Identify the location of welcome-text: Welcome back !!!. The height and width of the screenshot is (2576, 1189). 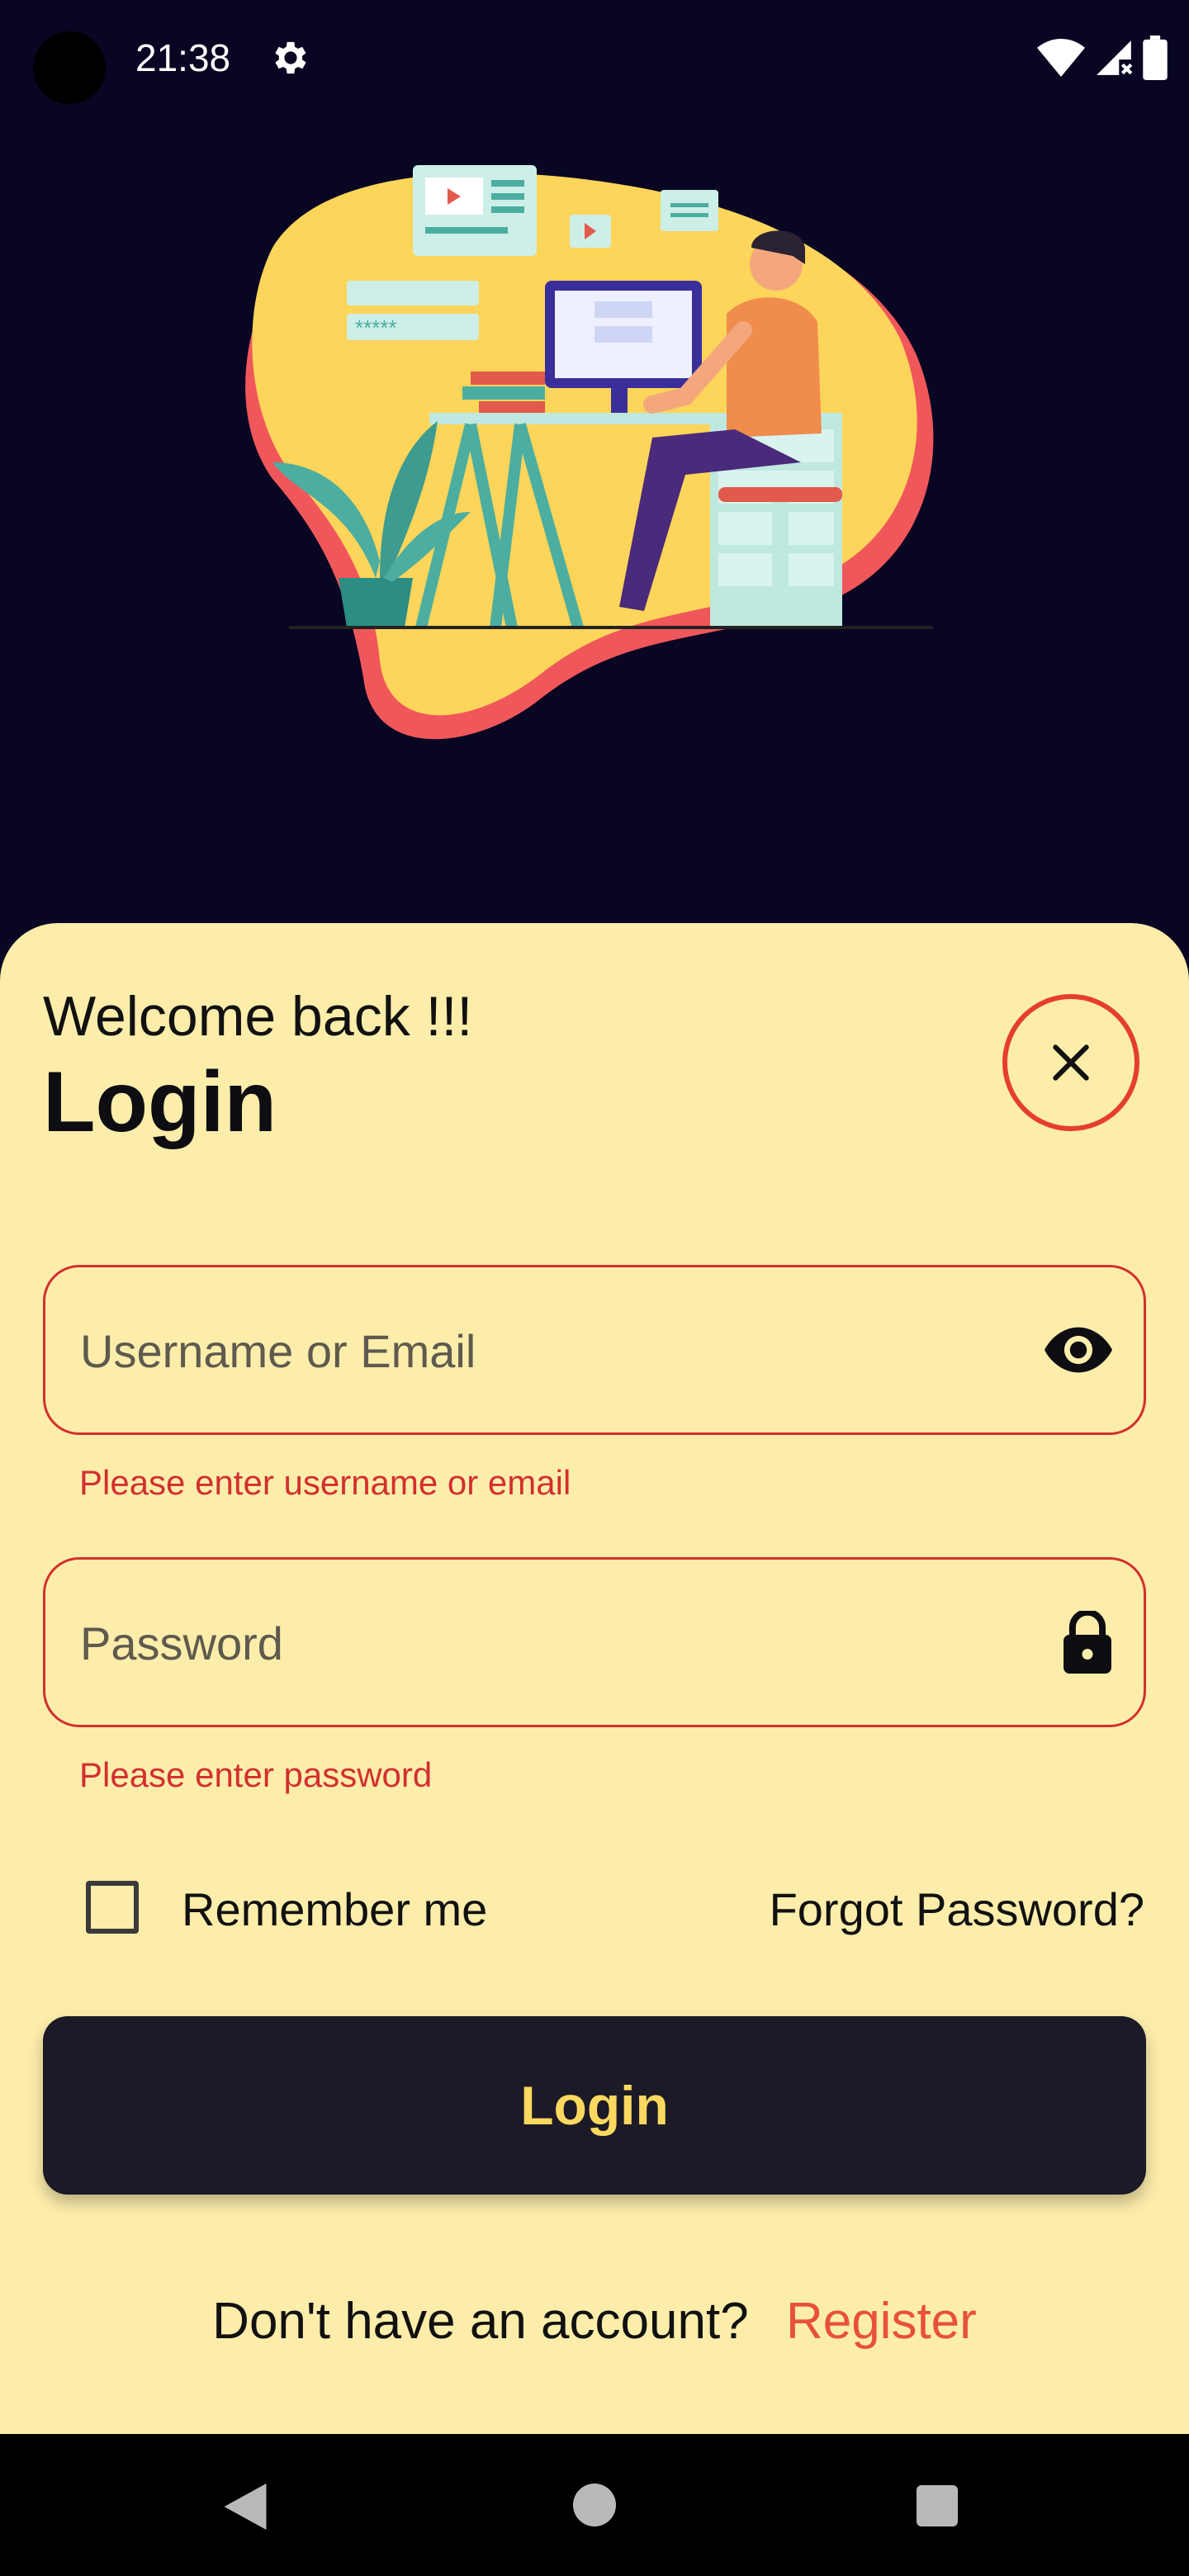
(258, 1016).